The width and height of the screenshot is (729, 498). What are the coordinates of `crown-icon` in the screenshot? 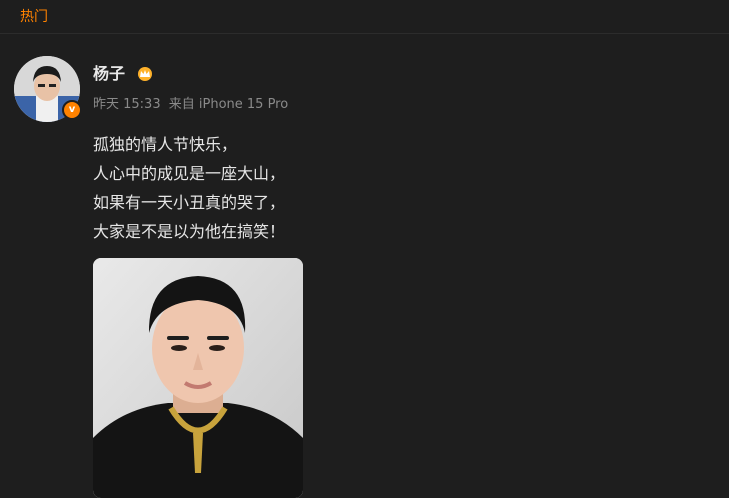 It's located at (145, 74).